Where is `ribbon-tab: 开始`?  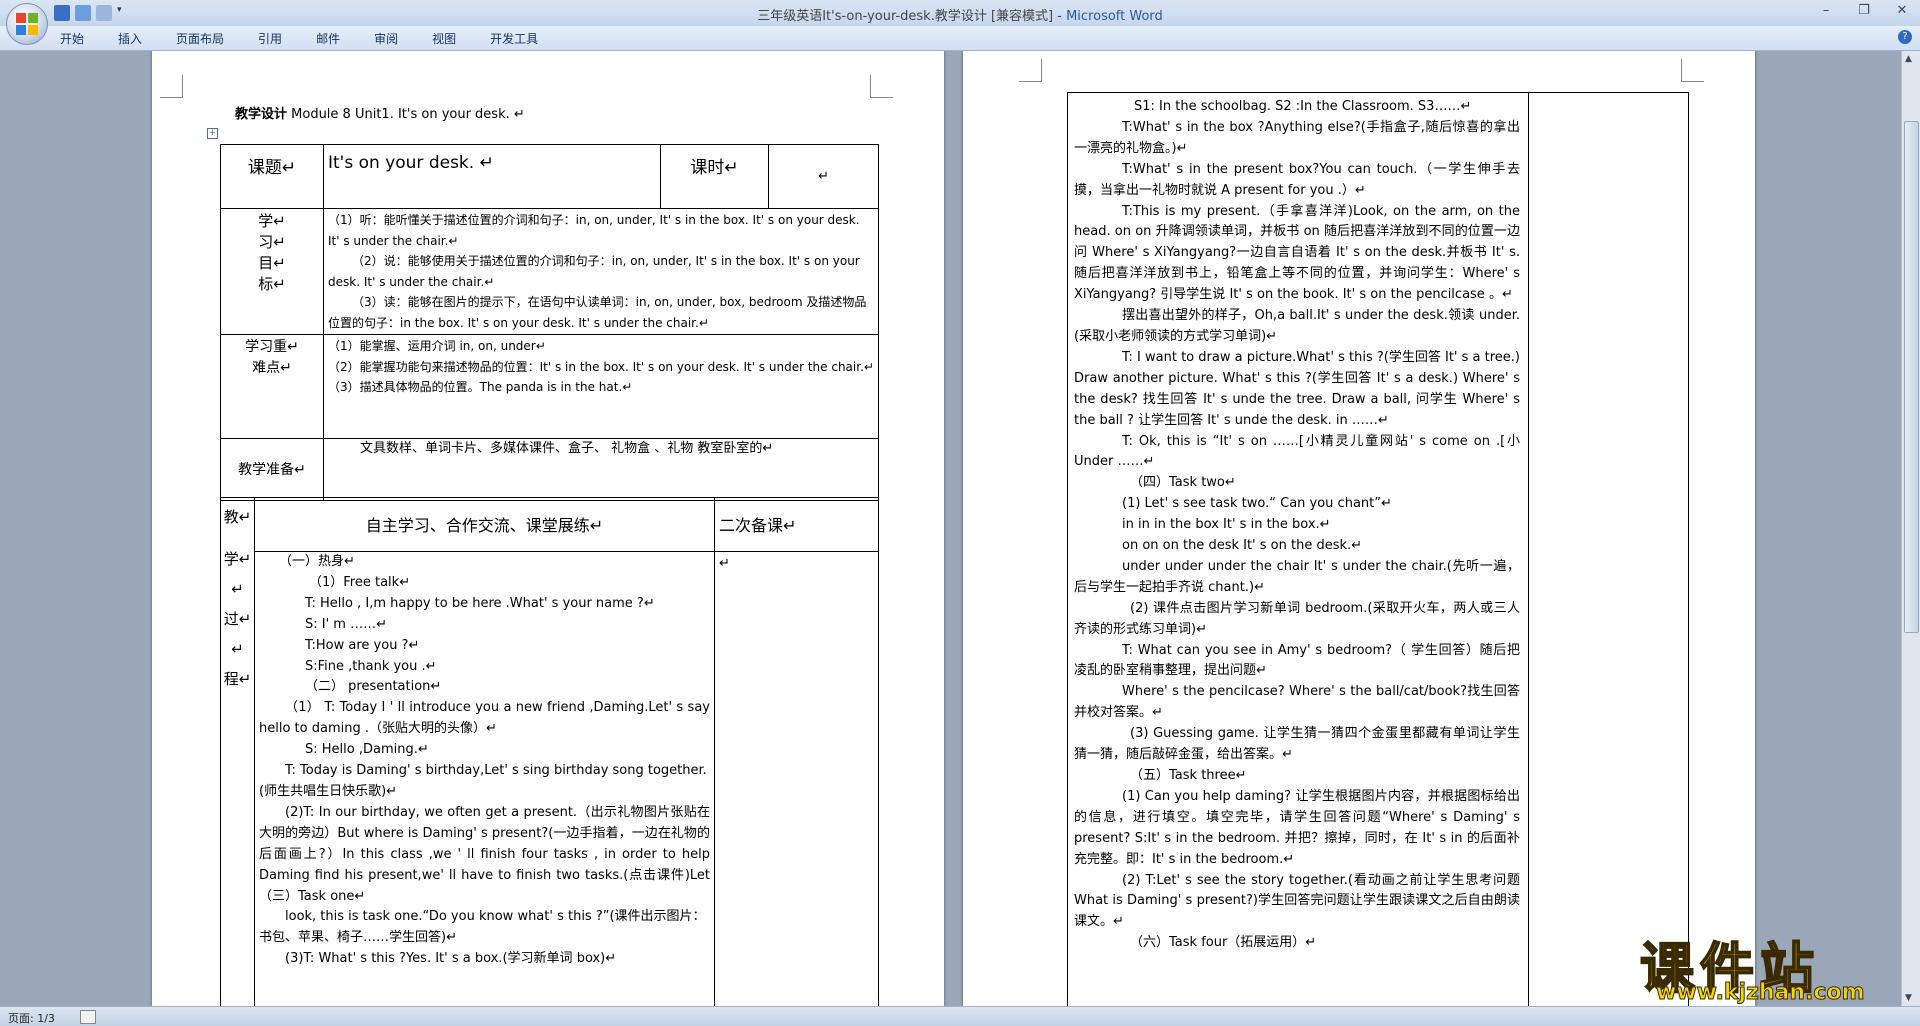
ribbon-tab: 开始 is located at coordinates (72, 38).